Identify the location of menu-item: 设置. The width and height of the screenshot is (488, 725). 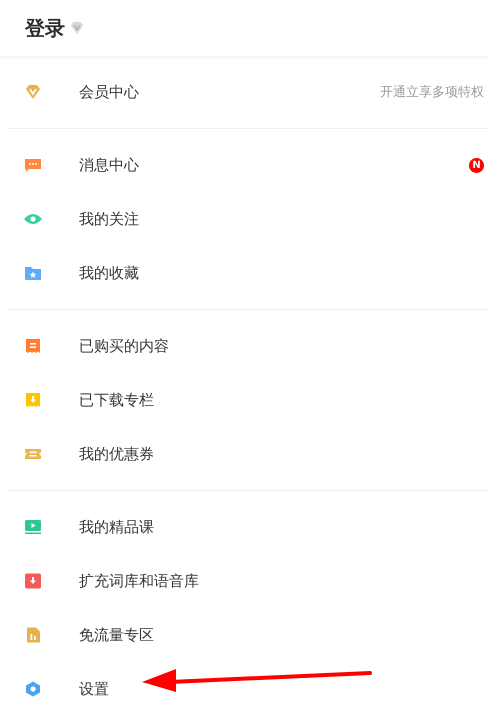
(248, 689).